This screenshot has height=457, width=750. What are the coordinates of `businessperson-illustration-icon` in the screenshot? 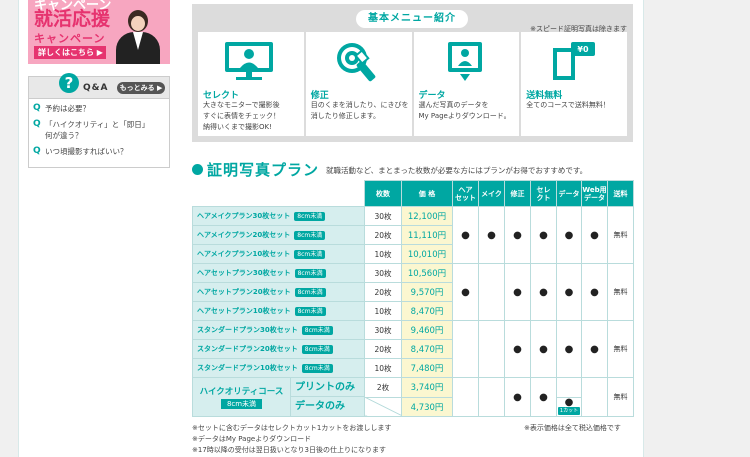 It's located at (138, 36).